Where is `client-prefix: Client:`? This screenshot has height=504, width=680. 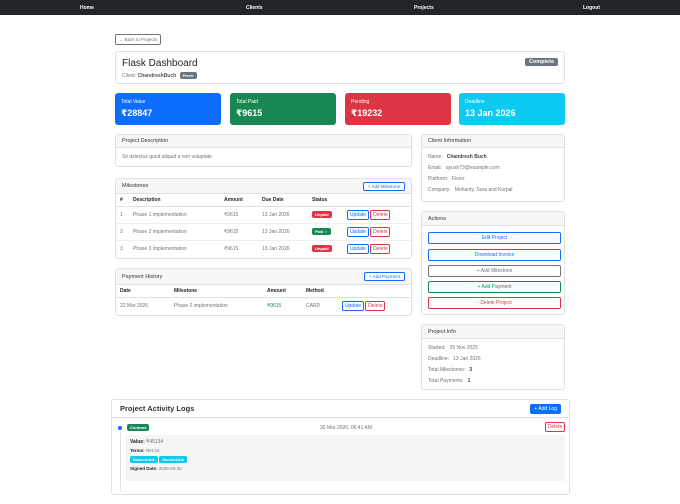 client-prefix: Client: is located at coordinates (129, 76).